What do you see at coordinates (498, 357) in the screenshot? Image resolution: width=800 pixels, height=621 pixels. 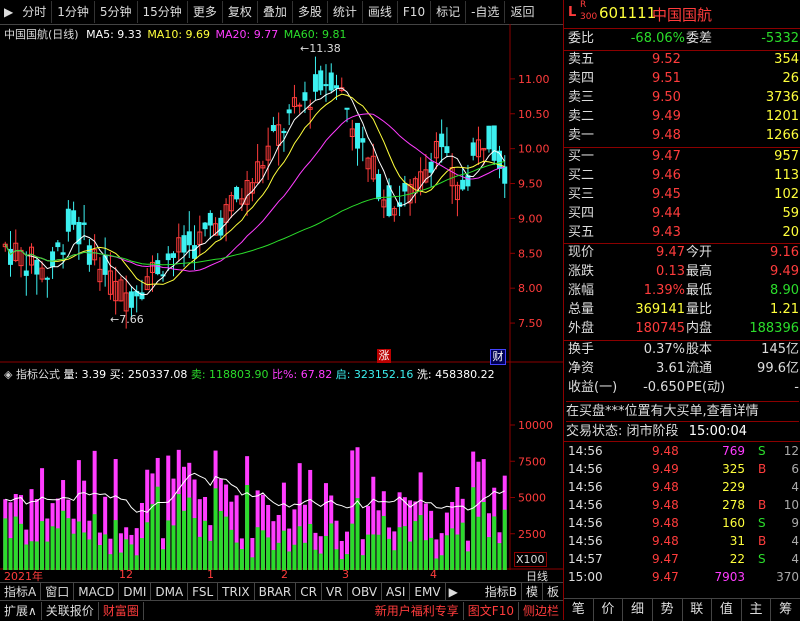 I see `cai-marker: 财` at bounding box center [498, 357].